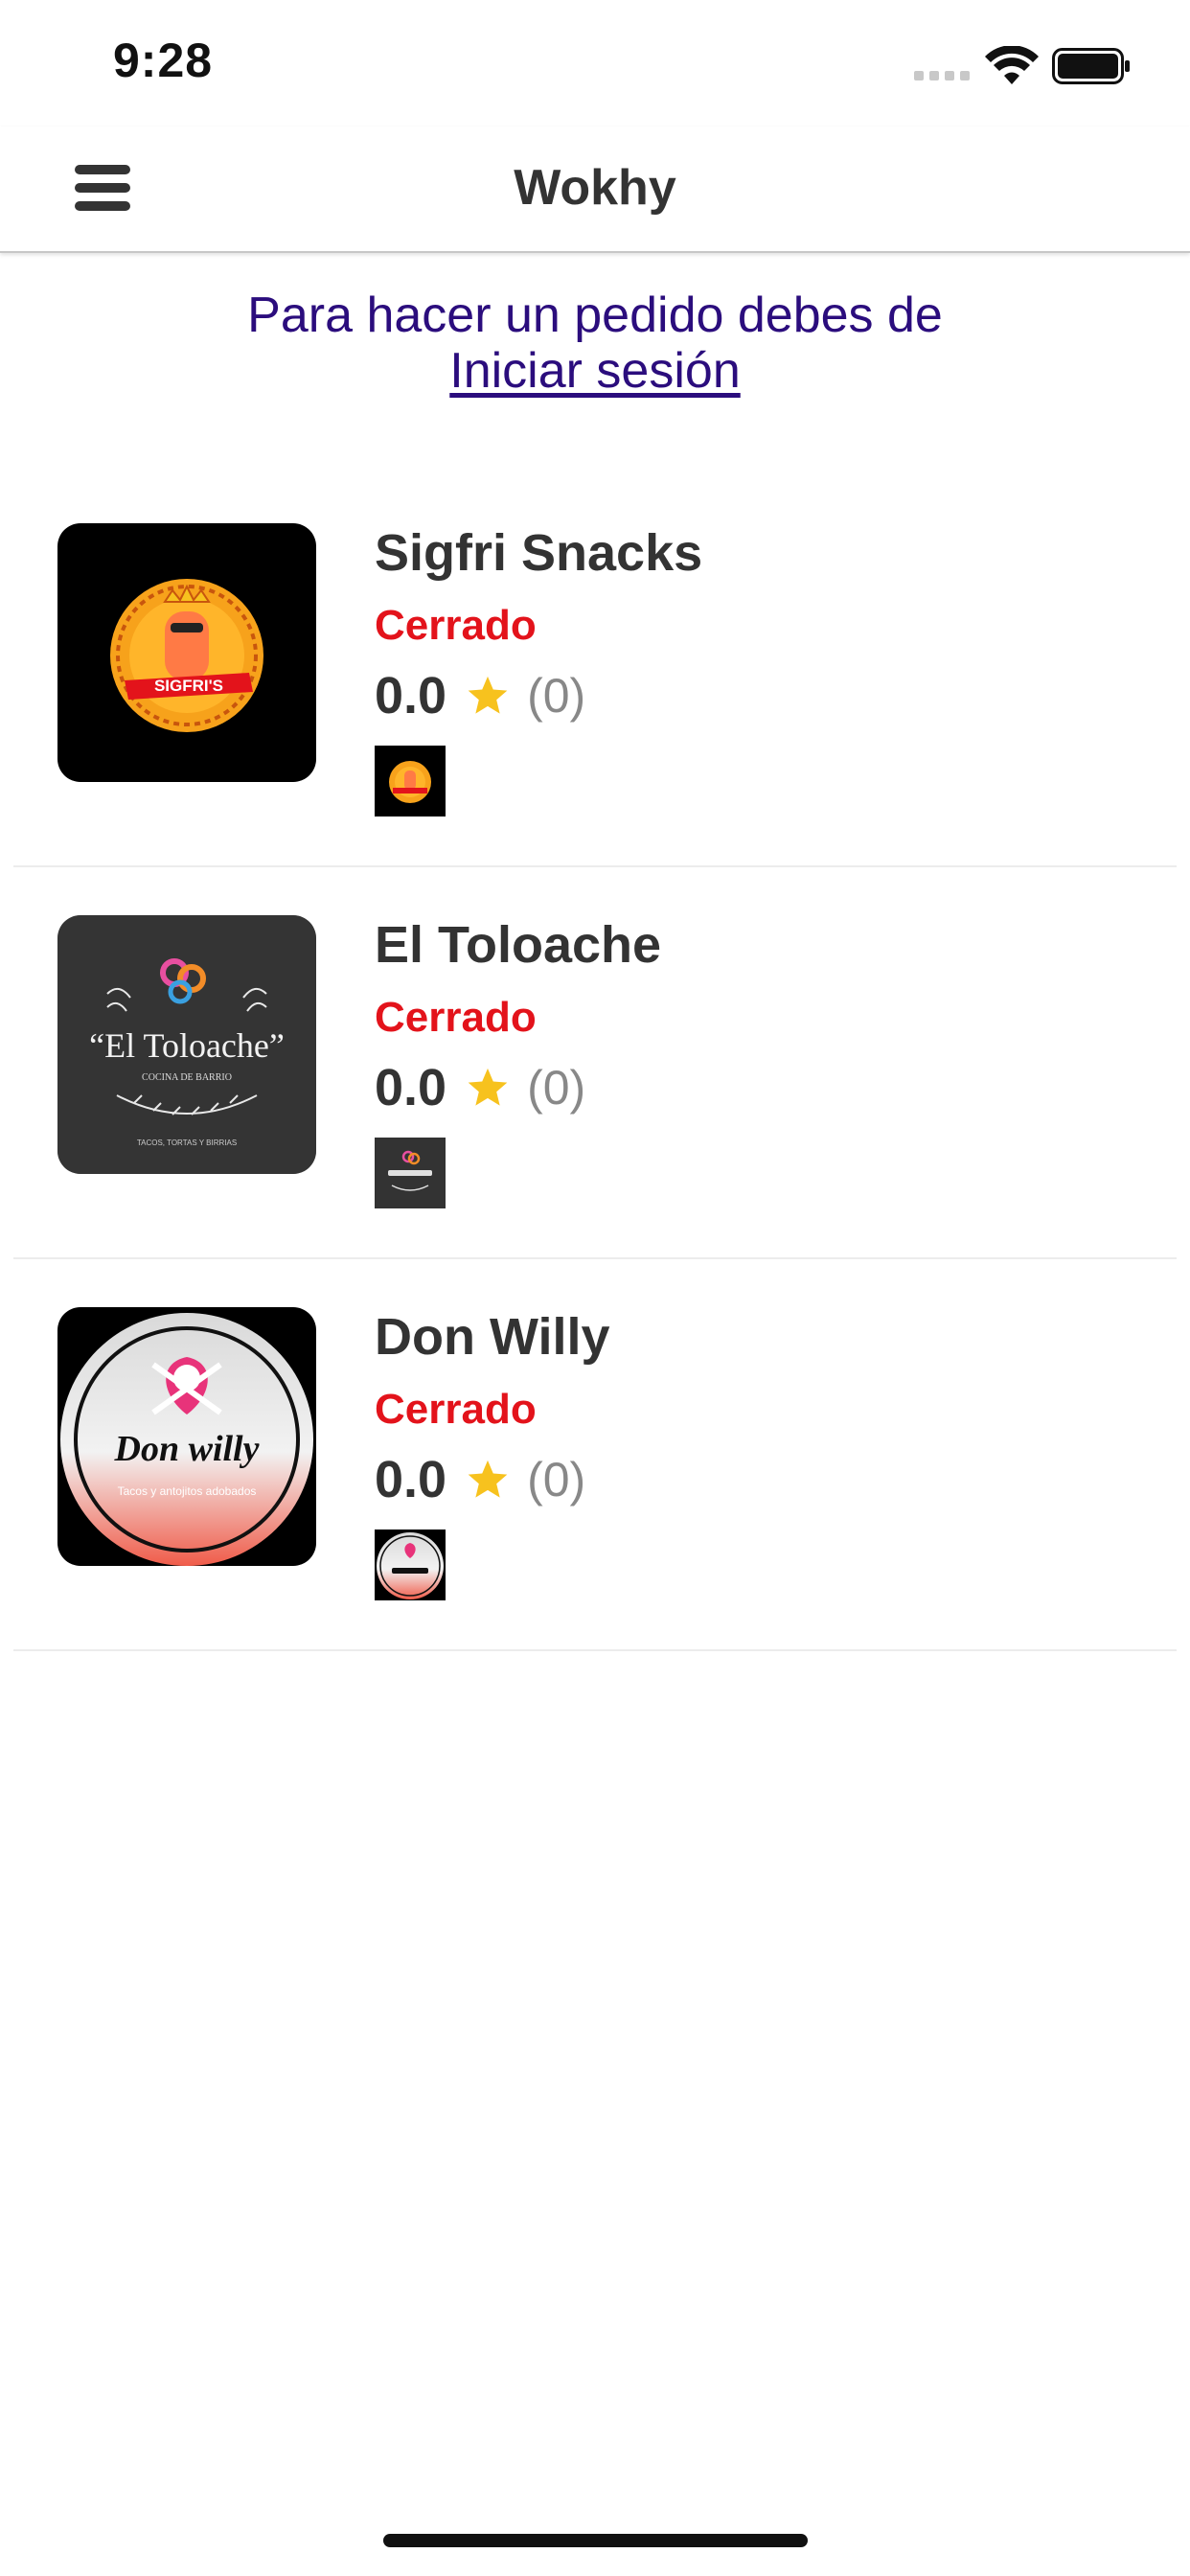 The width and height of the screenshot is (1190, 2576). Describe the element at coordinates (594, 371) in the screenshot. I see `login-link: Iniciar sesión` at that location.